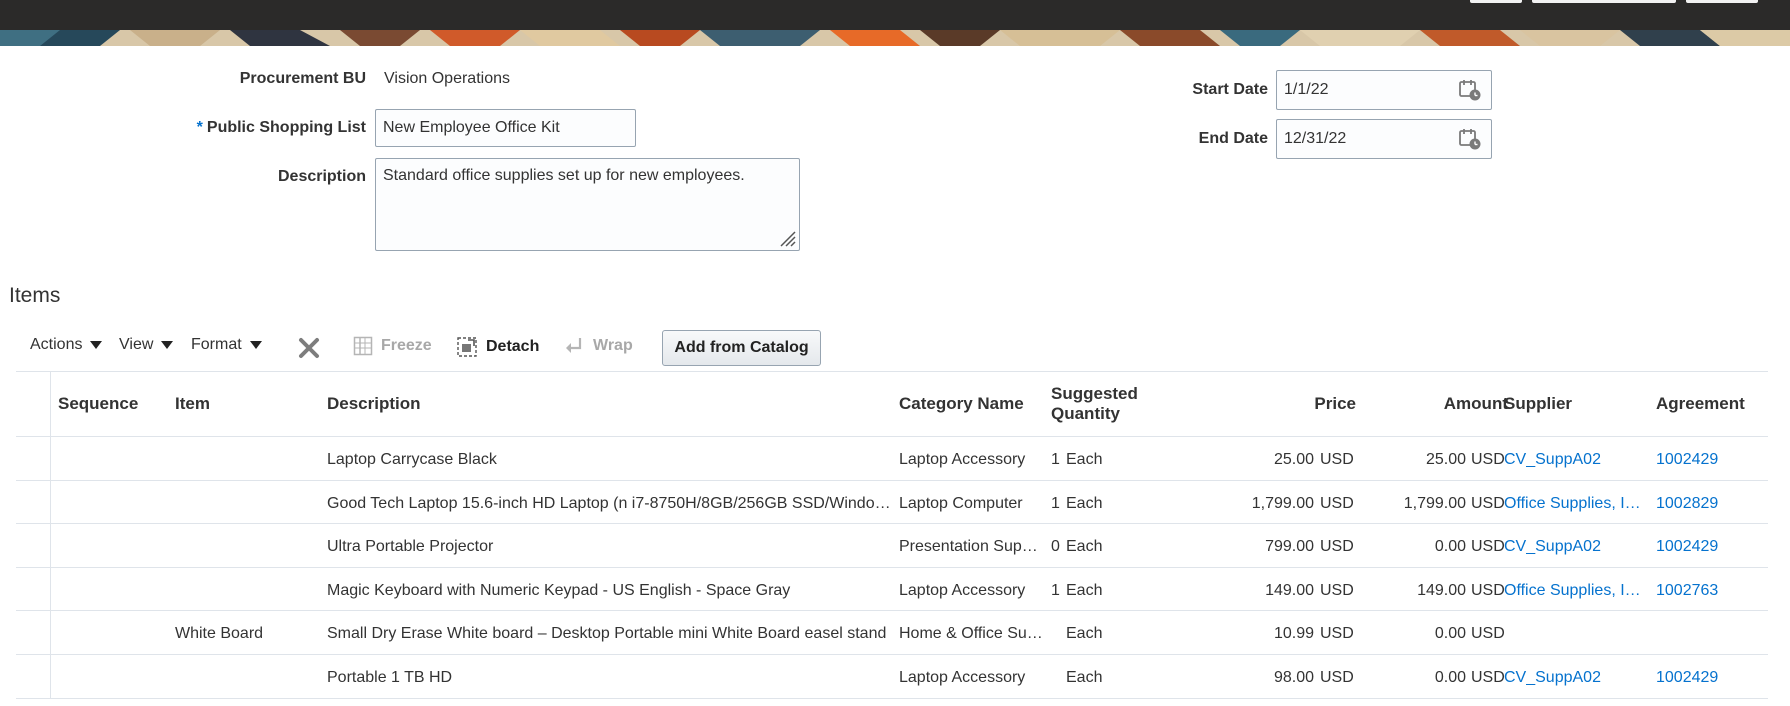 Image resolution: width=1790 pixels, height=706 pixels. I want to click on cell-description: Portable 1 TB HD, so click(390, 677).